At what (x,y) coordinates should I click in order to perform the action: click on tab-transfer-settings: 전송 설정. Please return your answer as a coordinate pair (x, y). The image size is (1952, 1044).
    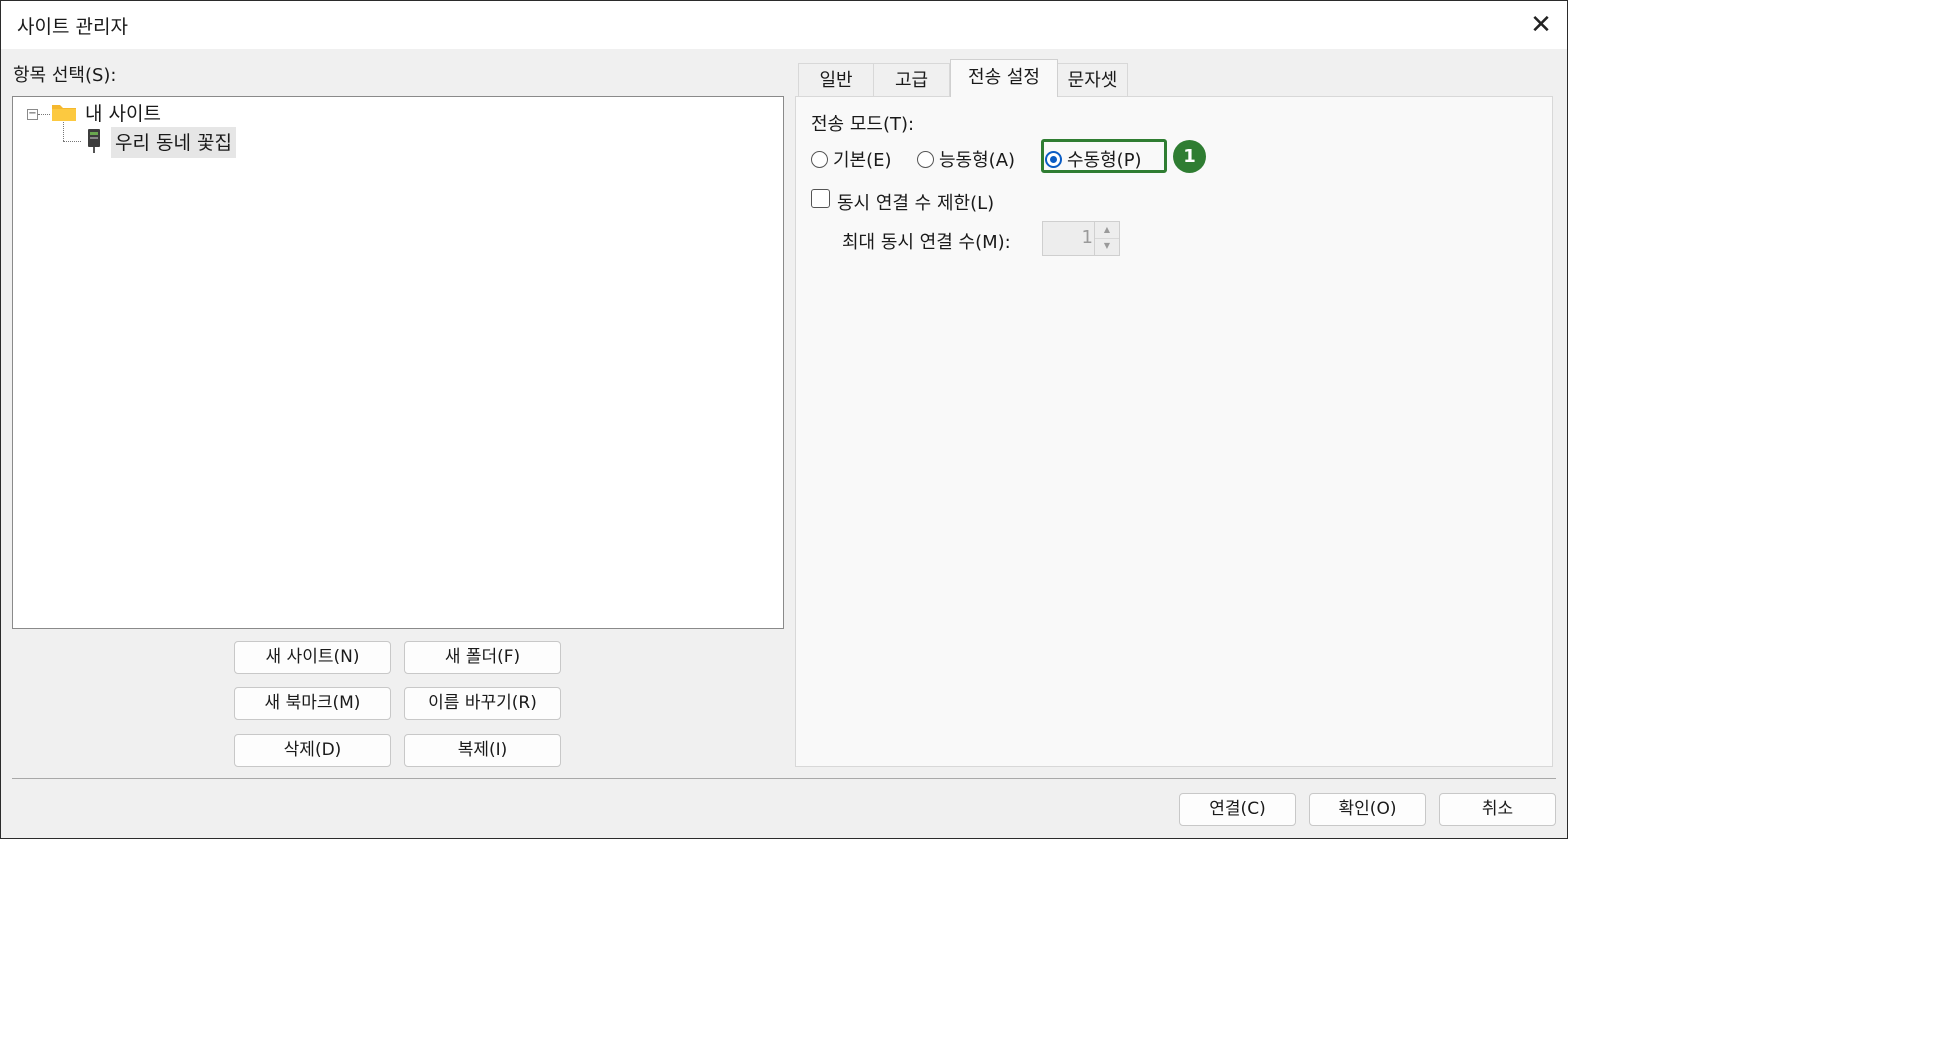
    Looking at the image, I should click on (1004, 78).